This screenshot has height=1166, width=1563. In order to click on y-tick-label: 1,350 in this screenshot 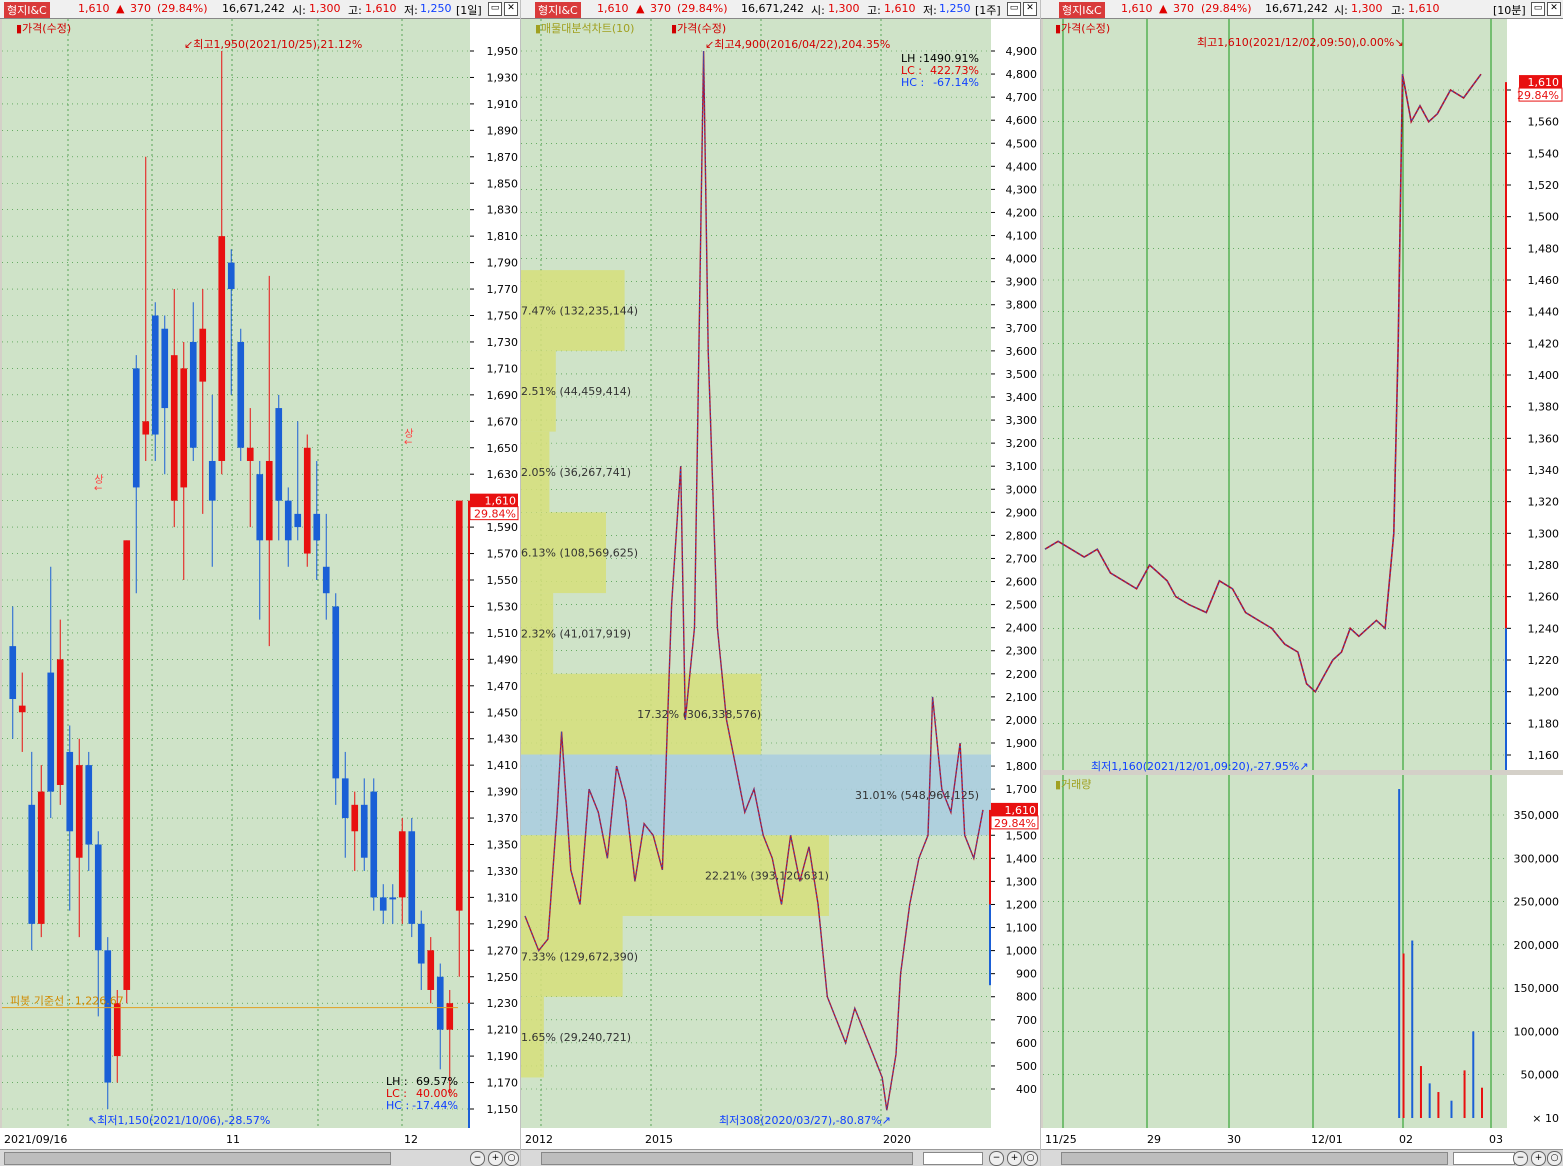, I will do `click(503, 845)`.